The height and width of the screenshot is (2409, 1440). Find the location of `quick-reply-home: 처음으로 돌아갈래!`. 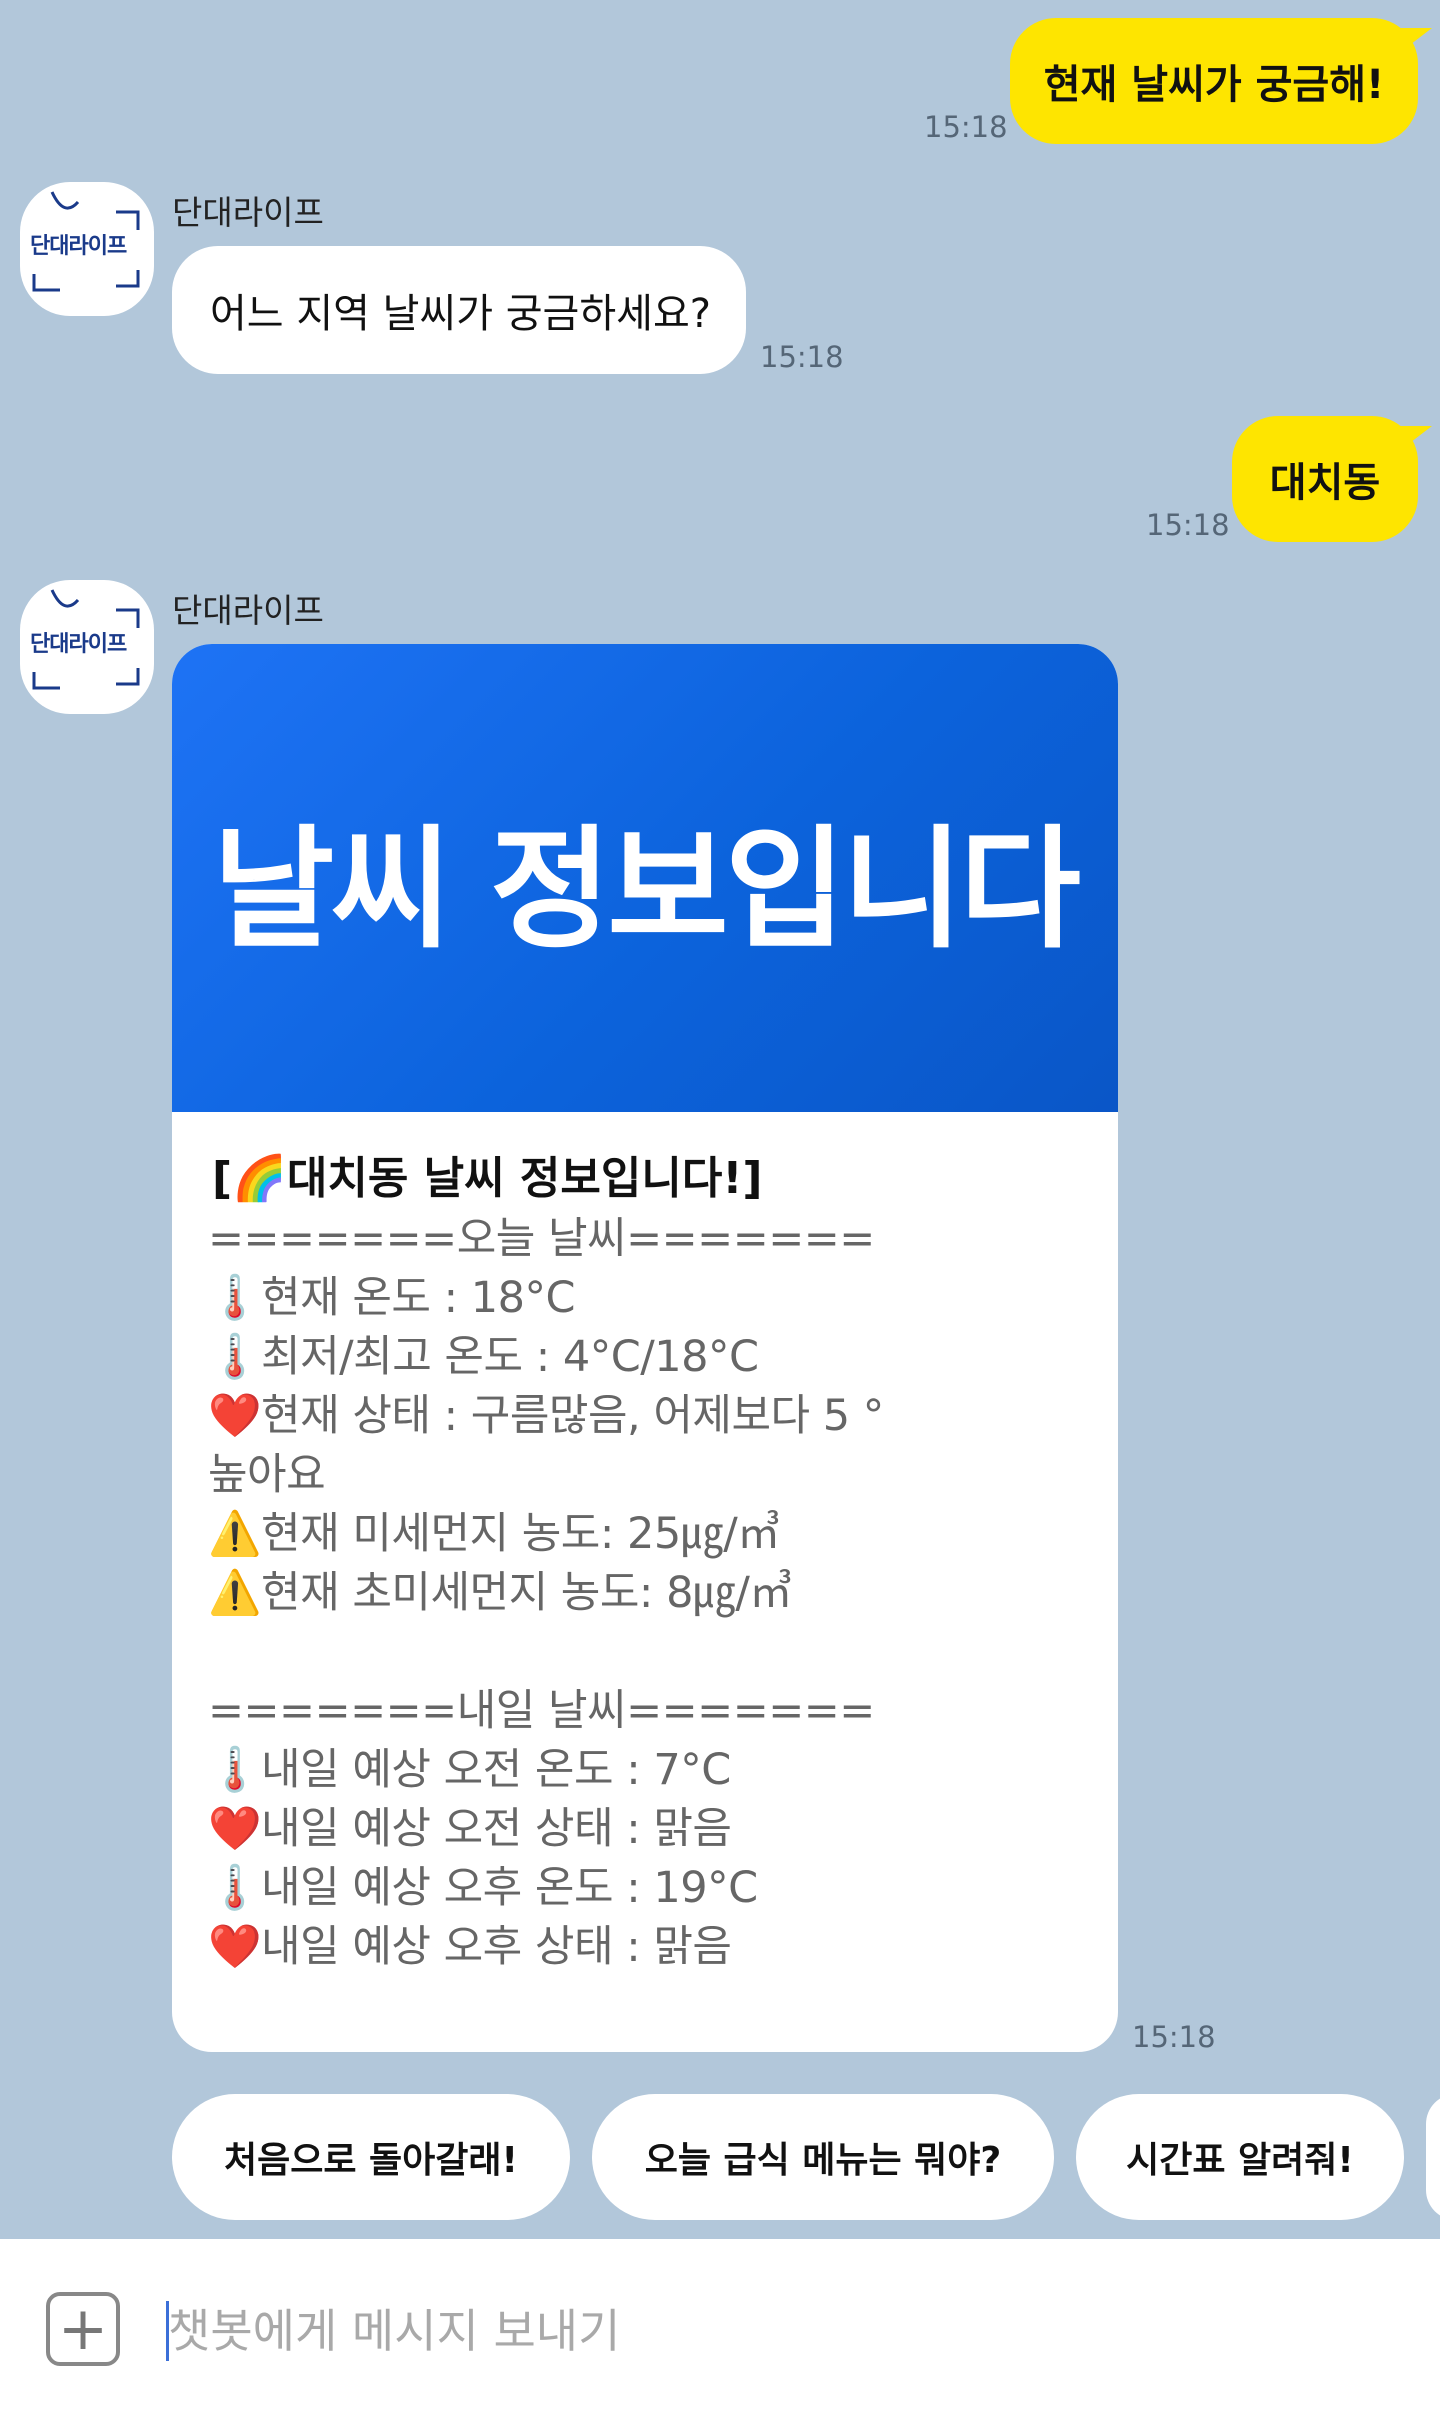

quick-reply-home: 처음으로 돌아갈래! is located at coordinates (371, 2157).